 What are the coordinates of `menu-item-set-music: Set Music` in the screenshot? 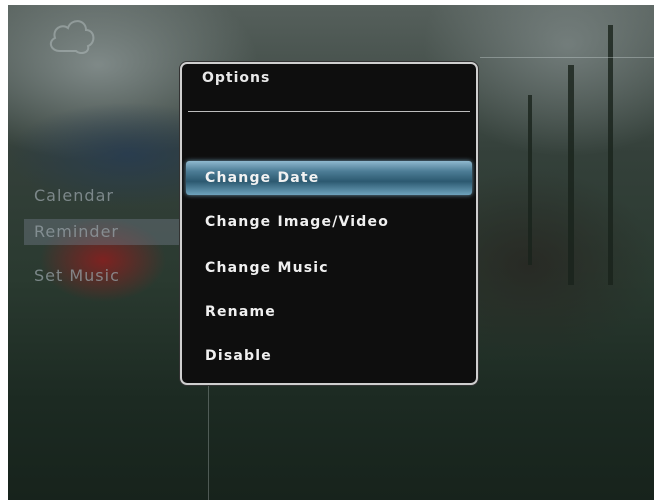 It's located at (110, 277).